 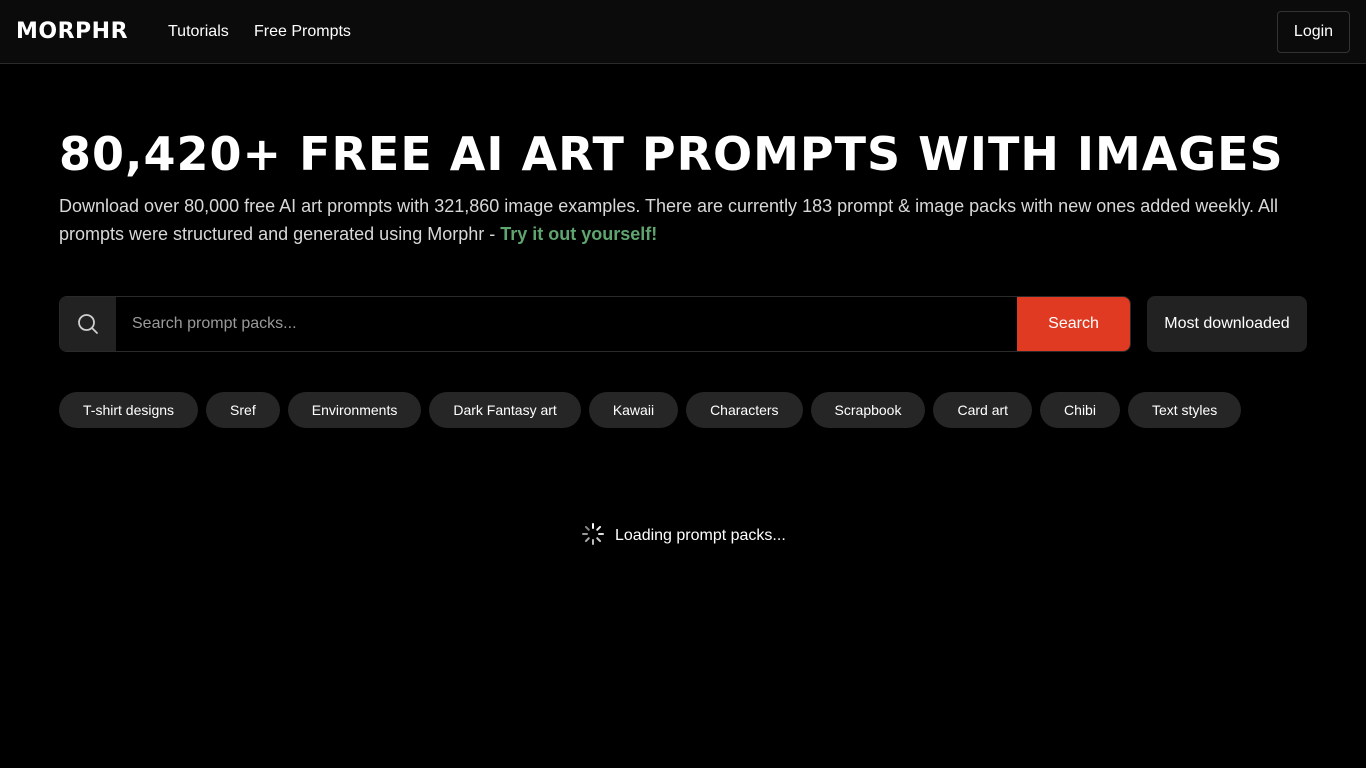 What do you see at coordinates (198, 32) in the screenshot?
I see `nav-link-tutorials: Tutorials` at bounding box center [198, 32].